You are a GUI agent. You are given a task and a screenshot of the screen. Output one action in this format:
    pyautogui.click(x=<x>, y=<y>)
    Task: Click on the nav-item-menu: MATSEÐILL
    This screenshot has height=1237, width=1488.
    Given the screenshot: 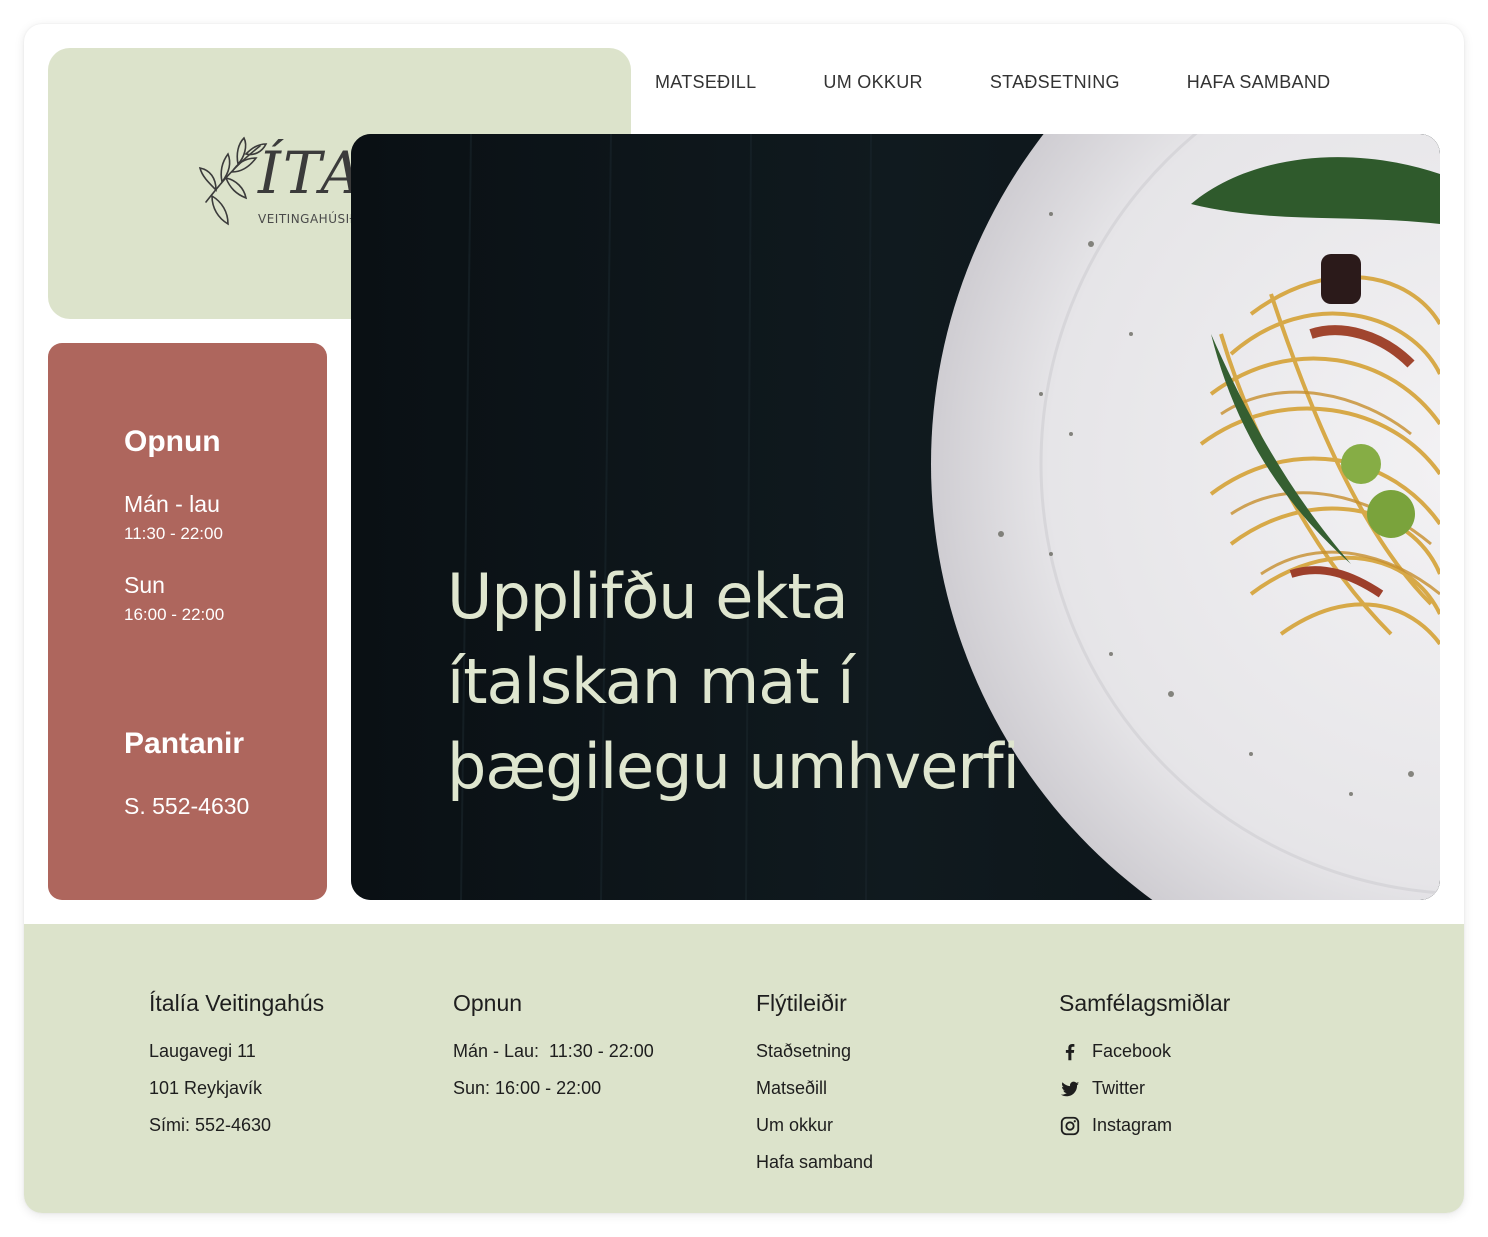 What is the action you would take?
    pyautogui.click(x=705, y=84)
    